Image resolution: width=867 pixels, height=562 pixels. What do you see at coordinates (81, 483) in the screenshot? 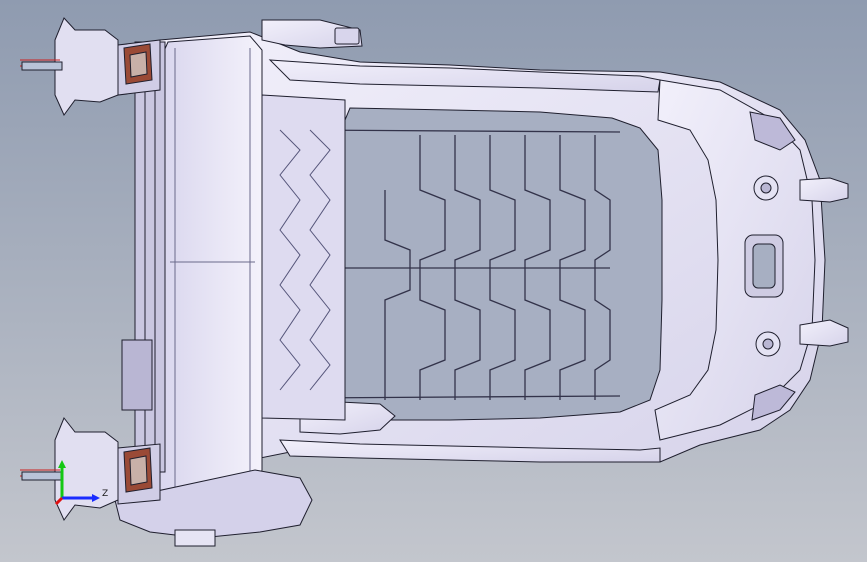
I see `axis-triad: Z` at bounding box center [81, 483].